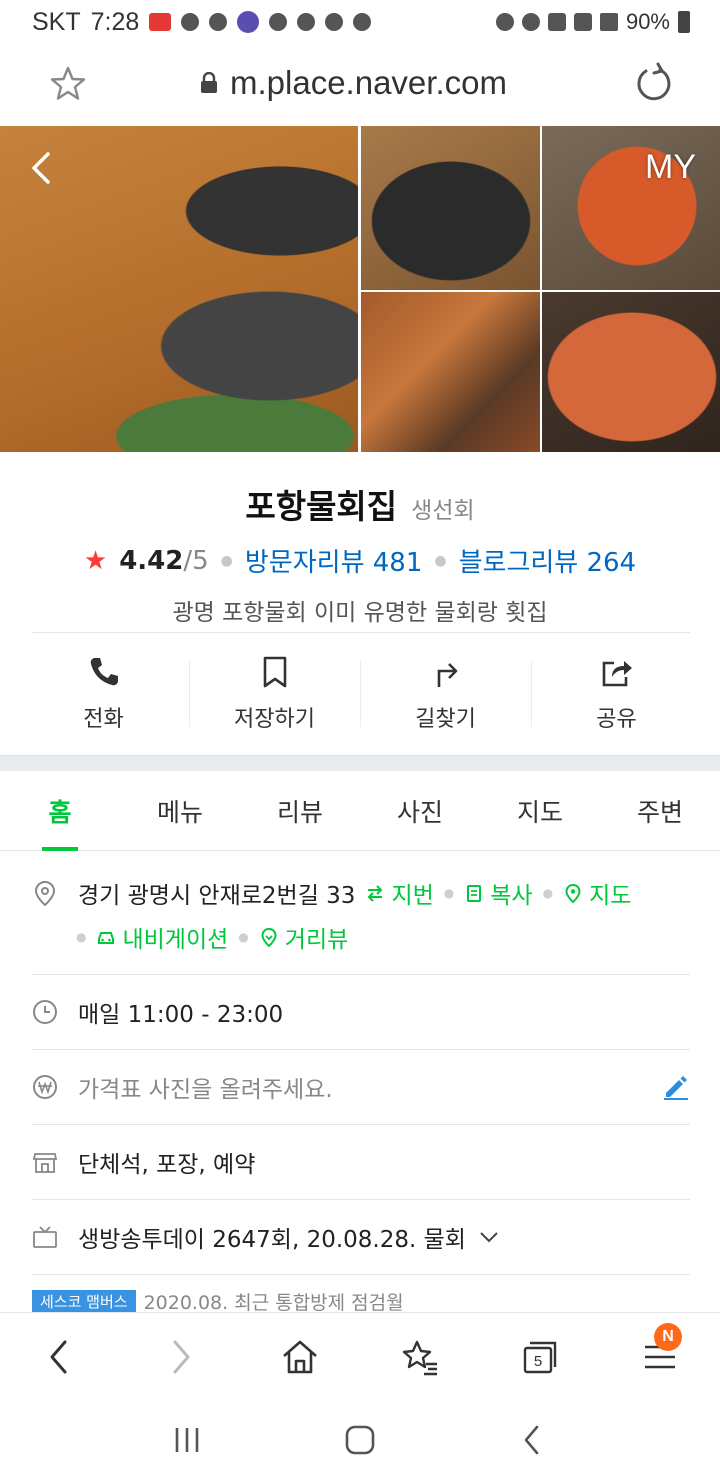 The width and height of the screenshot is (720, 1480). What do you see at coordinates (84, 1301) in the screenshot?
I see `cesco-badge: 세스코 맴버스` at bounding box center [84, 1301].